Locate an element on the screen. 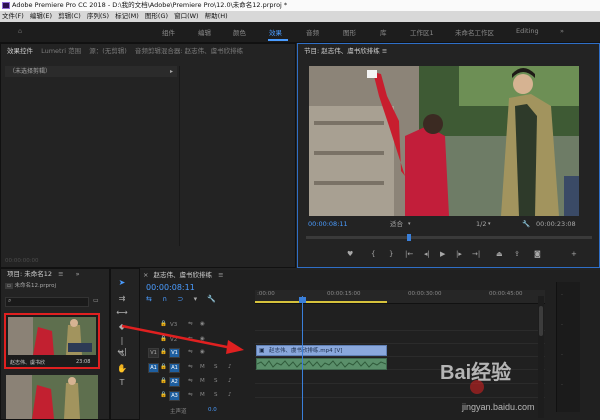 The width and height of the screenshot is (600, 420). track-target-a1: A1 is located at coordinates (174, 368).